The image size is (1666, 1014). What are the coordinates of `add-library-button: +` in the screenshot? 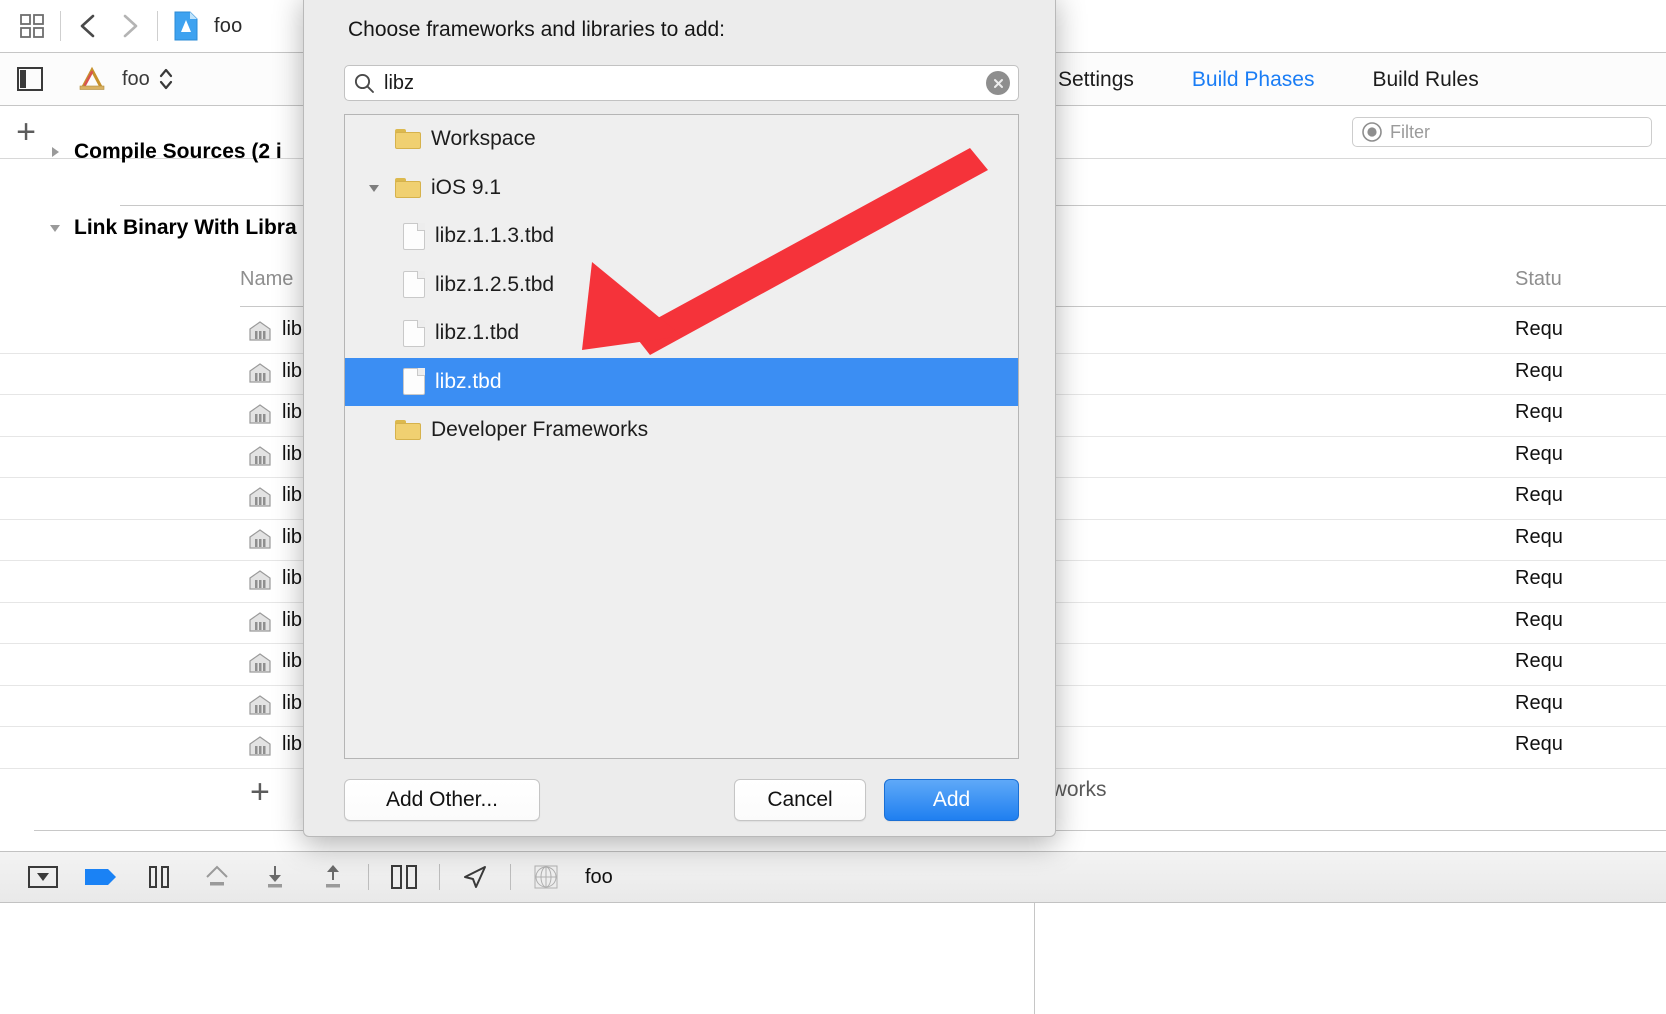 It's located at (260, 792).